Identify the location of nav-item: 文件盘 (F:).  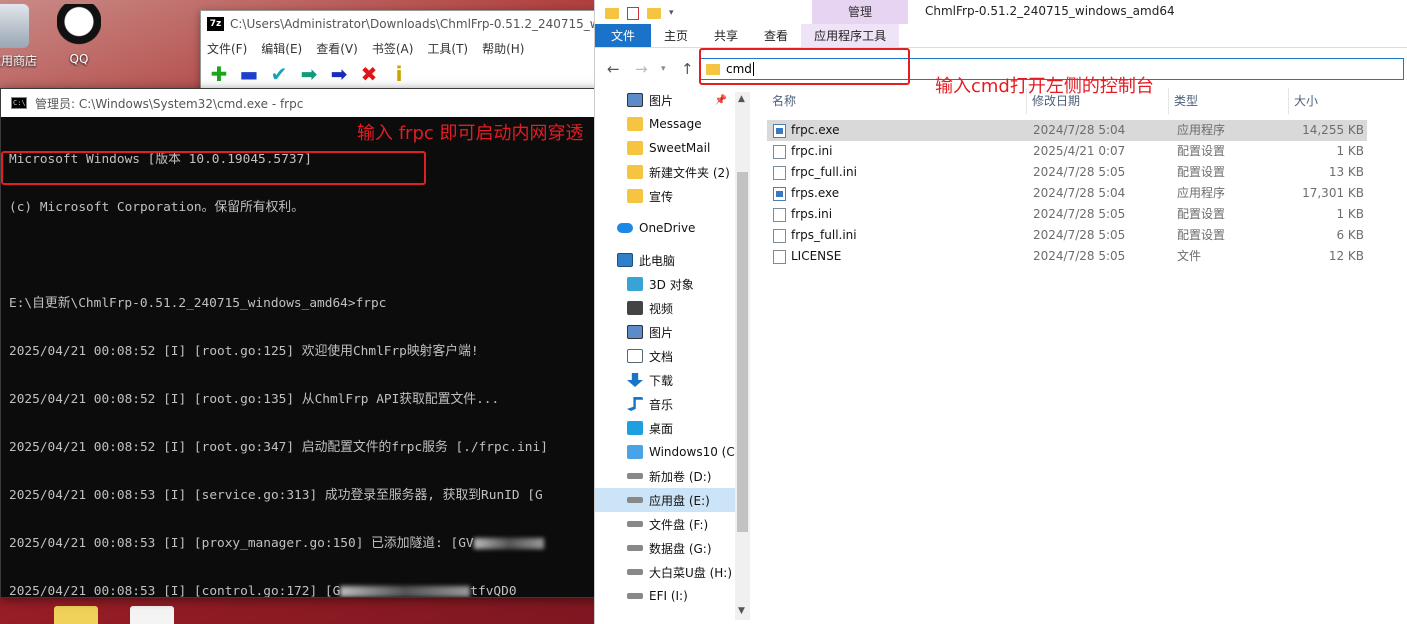
(665, 524).